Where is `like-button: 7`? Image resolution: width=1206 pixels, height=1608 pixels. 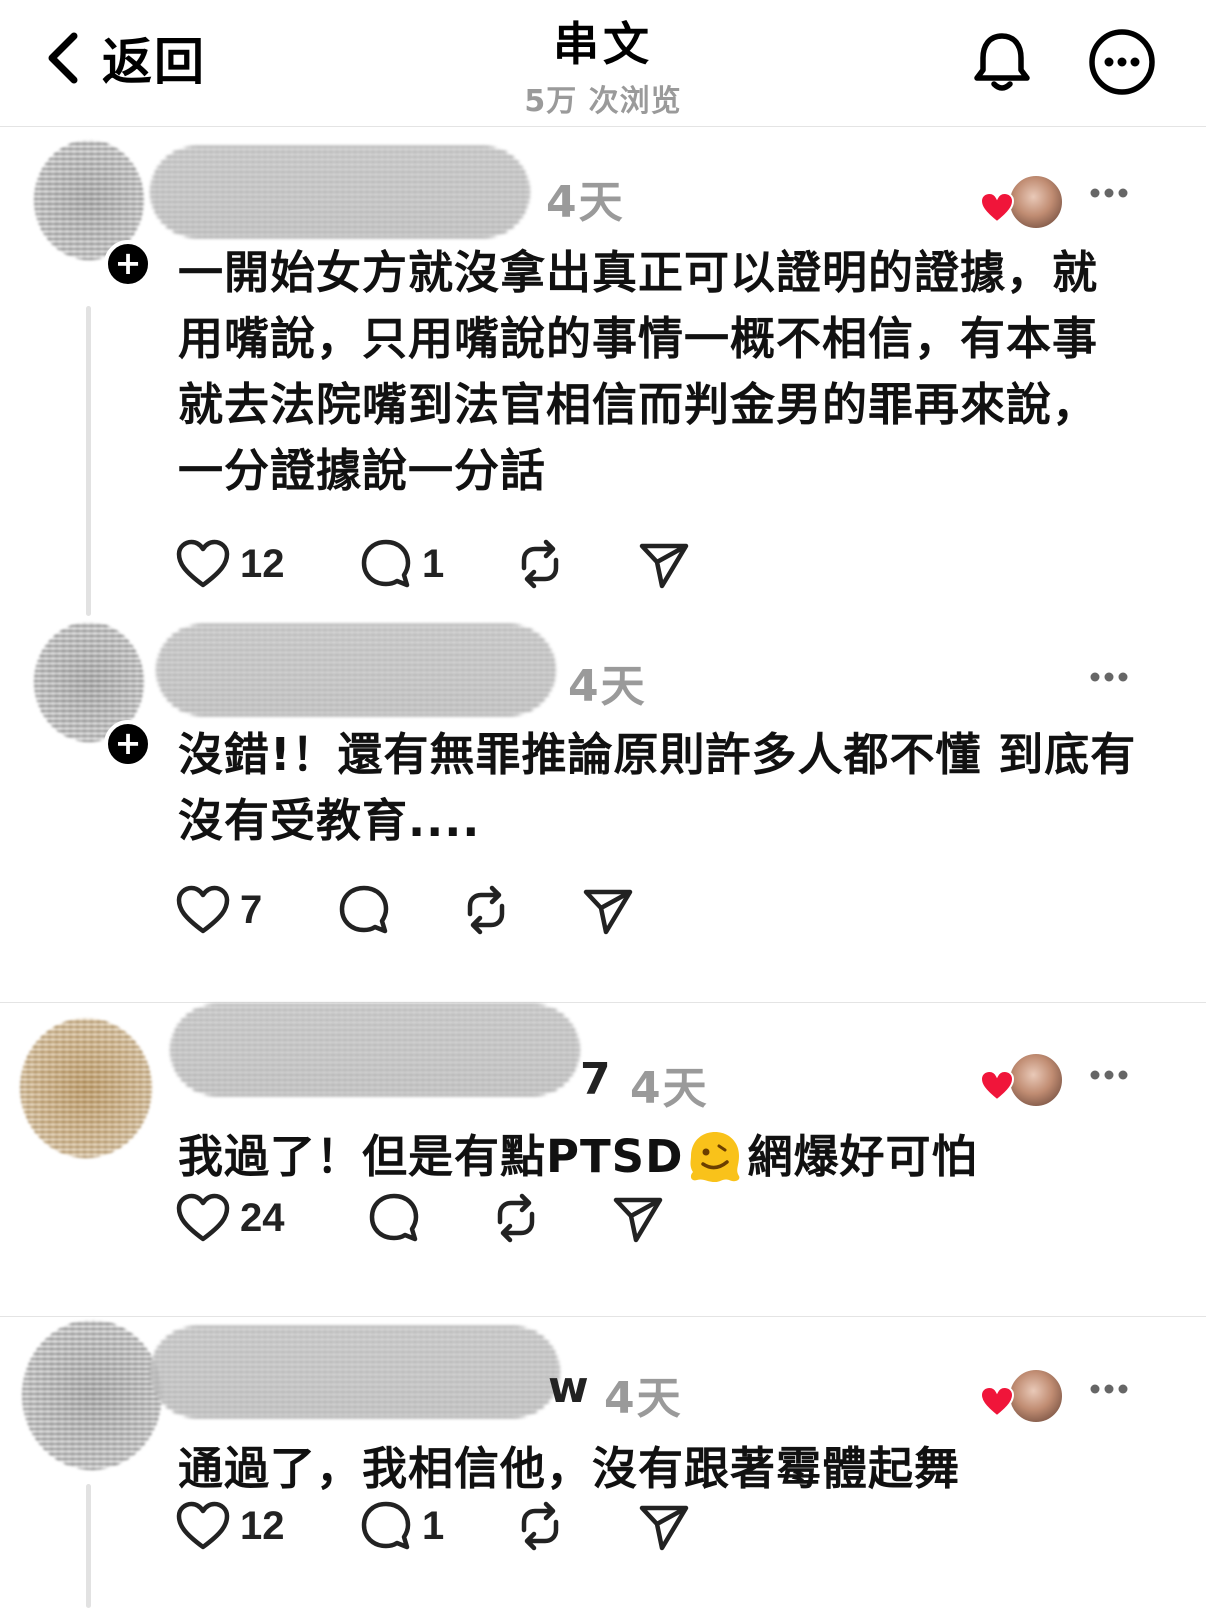 like-button: 7 is located at coordinates (219, 910).